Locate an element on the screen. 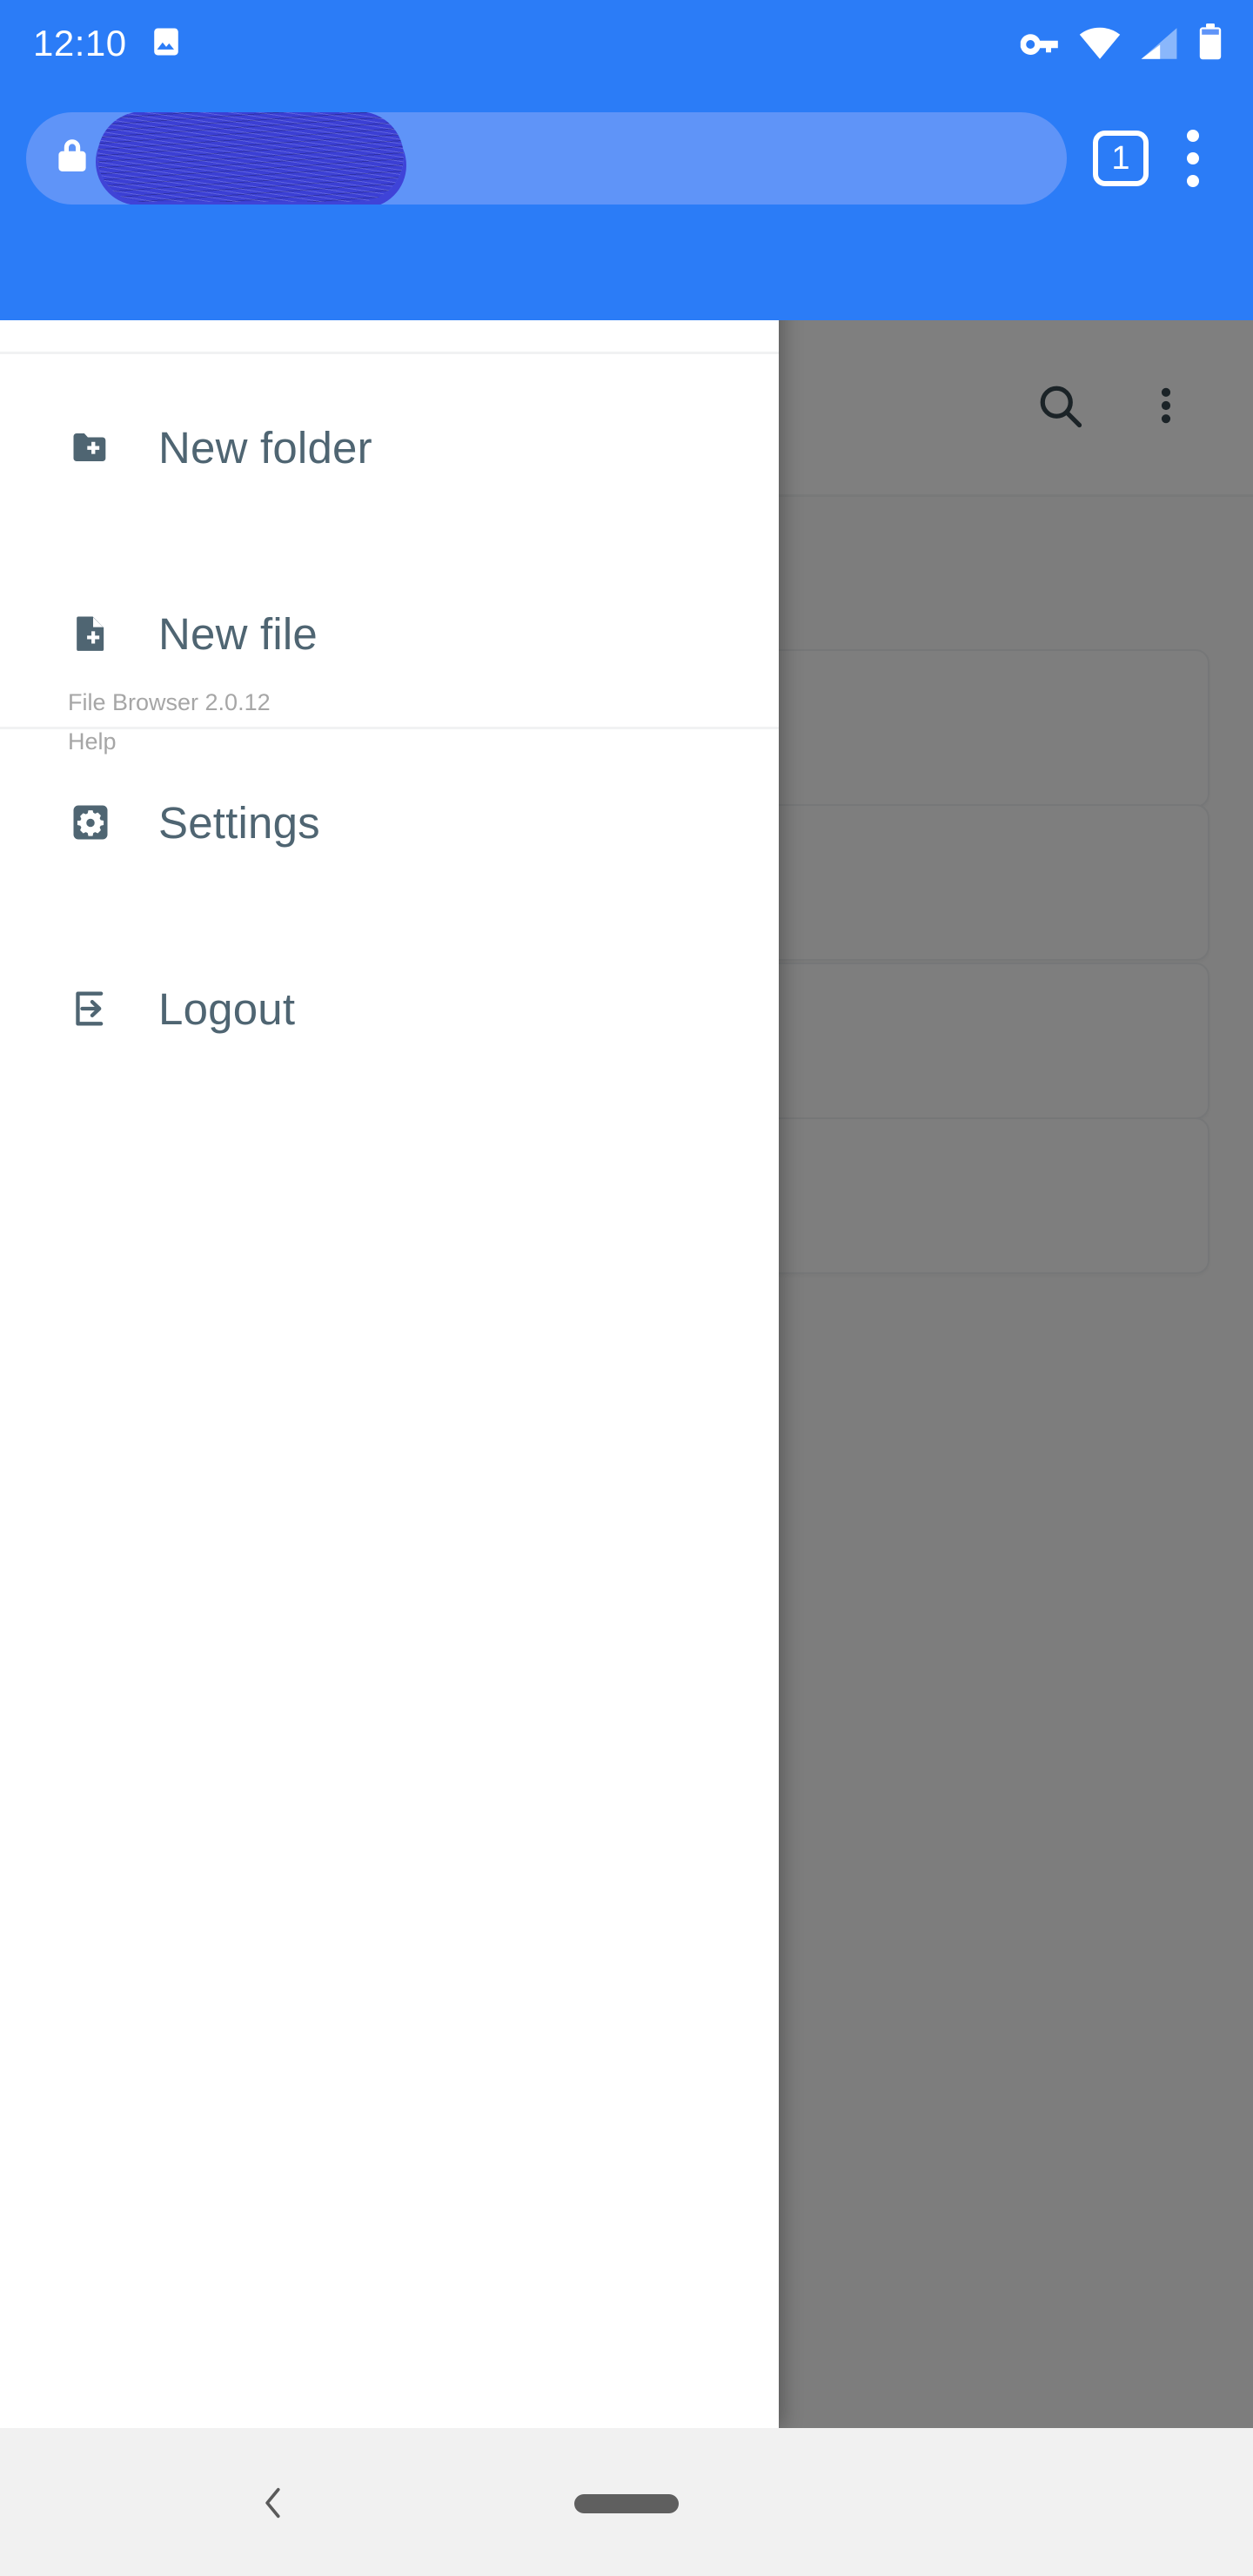 This screenshot has width=1253, height=2576. drawer-item-label: Logout is located at coordinates (227, 1008).